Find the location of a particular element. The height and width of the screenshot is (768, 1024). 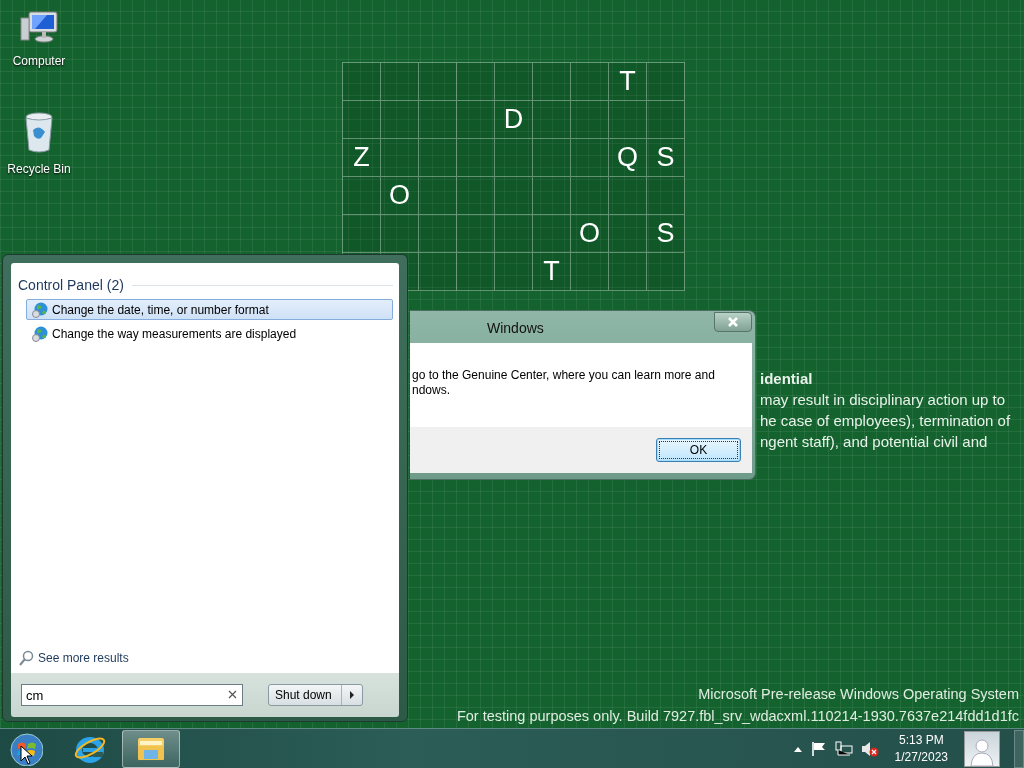

search-result: Change the date, time, or number format is located at coordinates (209, 309).